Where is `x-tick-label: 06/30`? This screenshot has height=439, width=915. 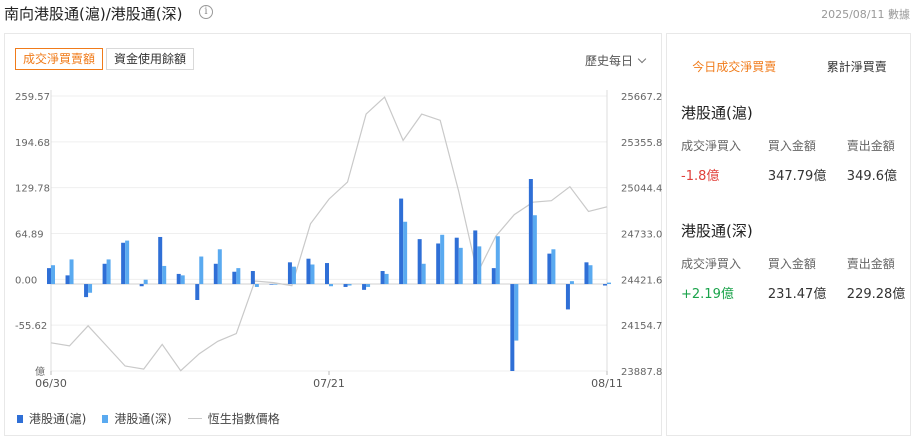
x-tick-label: 06/30 is located at coordinates (51, 383).